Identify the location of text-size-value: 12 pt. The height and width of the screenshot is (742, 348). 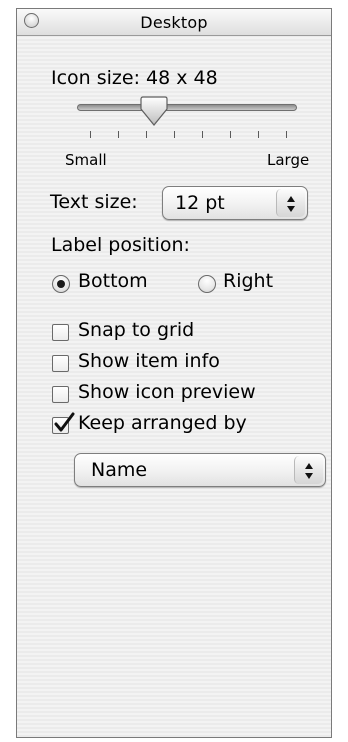
(200, 203).